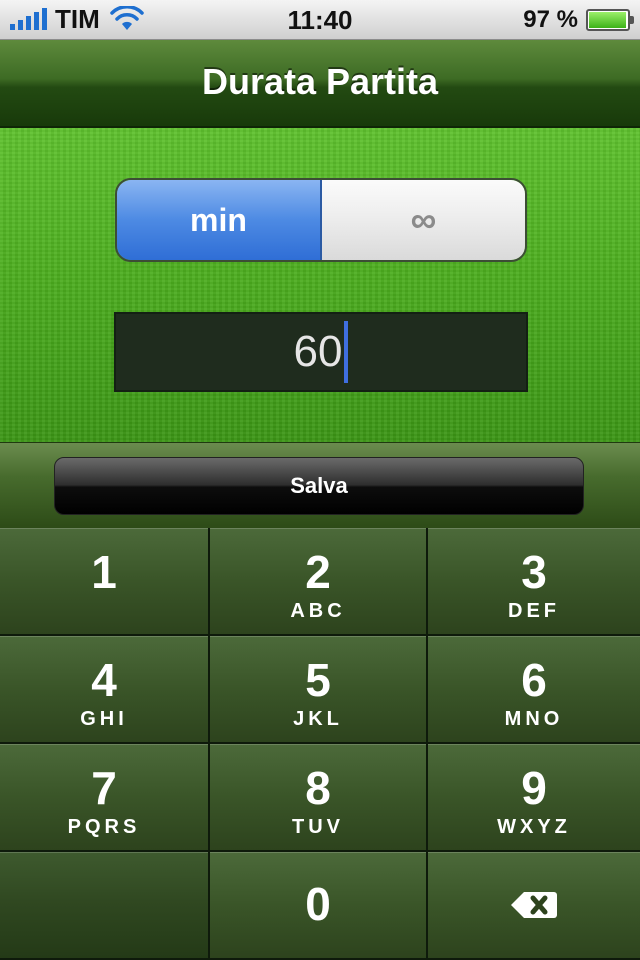  Describe the element at coordinates (318, 611) in the screenshot. I see `key-letters: ABC` at that location.